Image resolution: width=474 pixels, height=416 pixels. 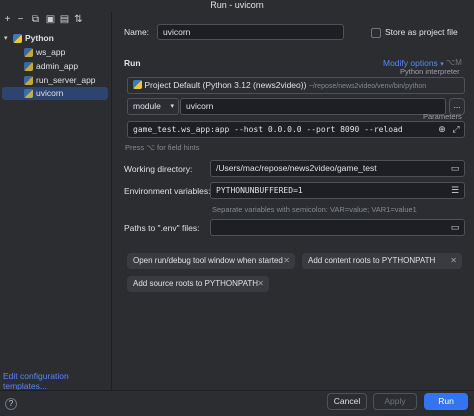 What do you see at coordinates (51, 52) in the screenshot?
I see `tree-item-label: ws_app` at bounding box center [51, 52].